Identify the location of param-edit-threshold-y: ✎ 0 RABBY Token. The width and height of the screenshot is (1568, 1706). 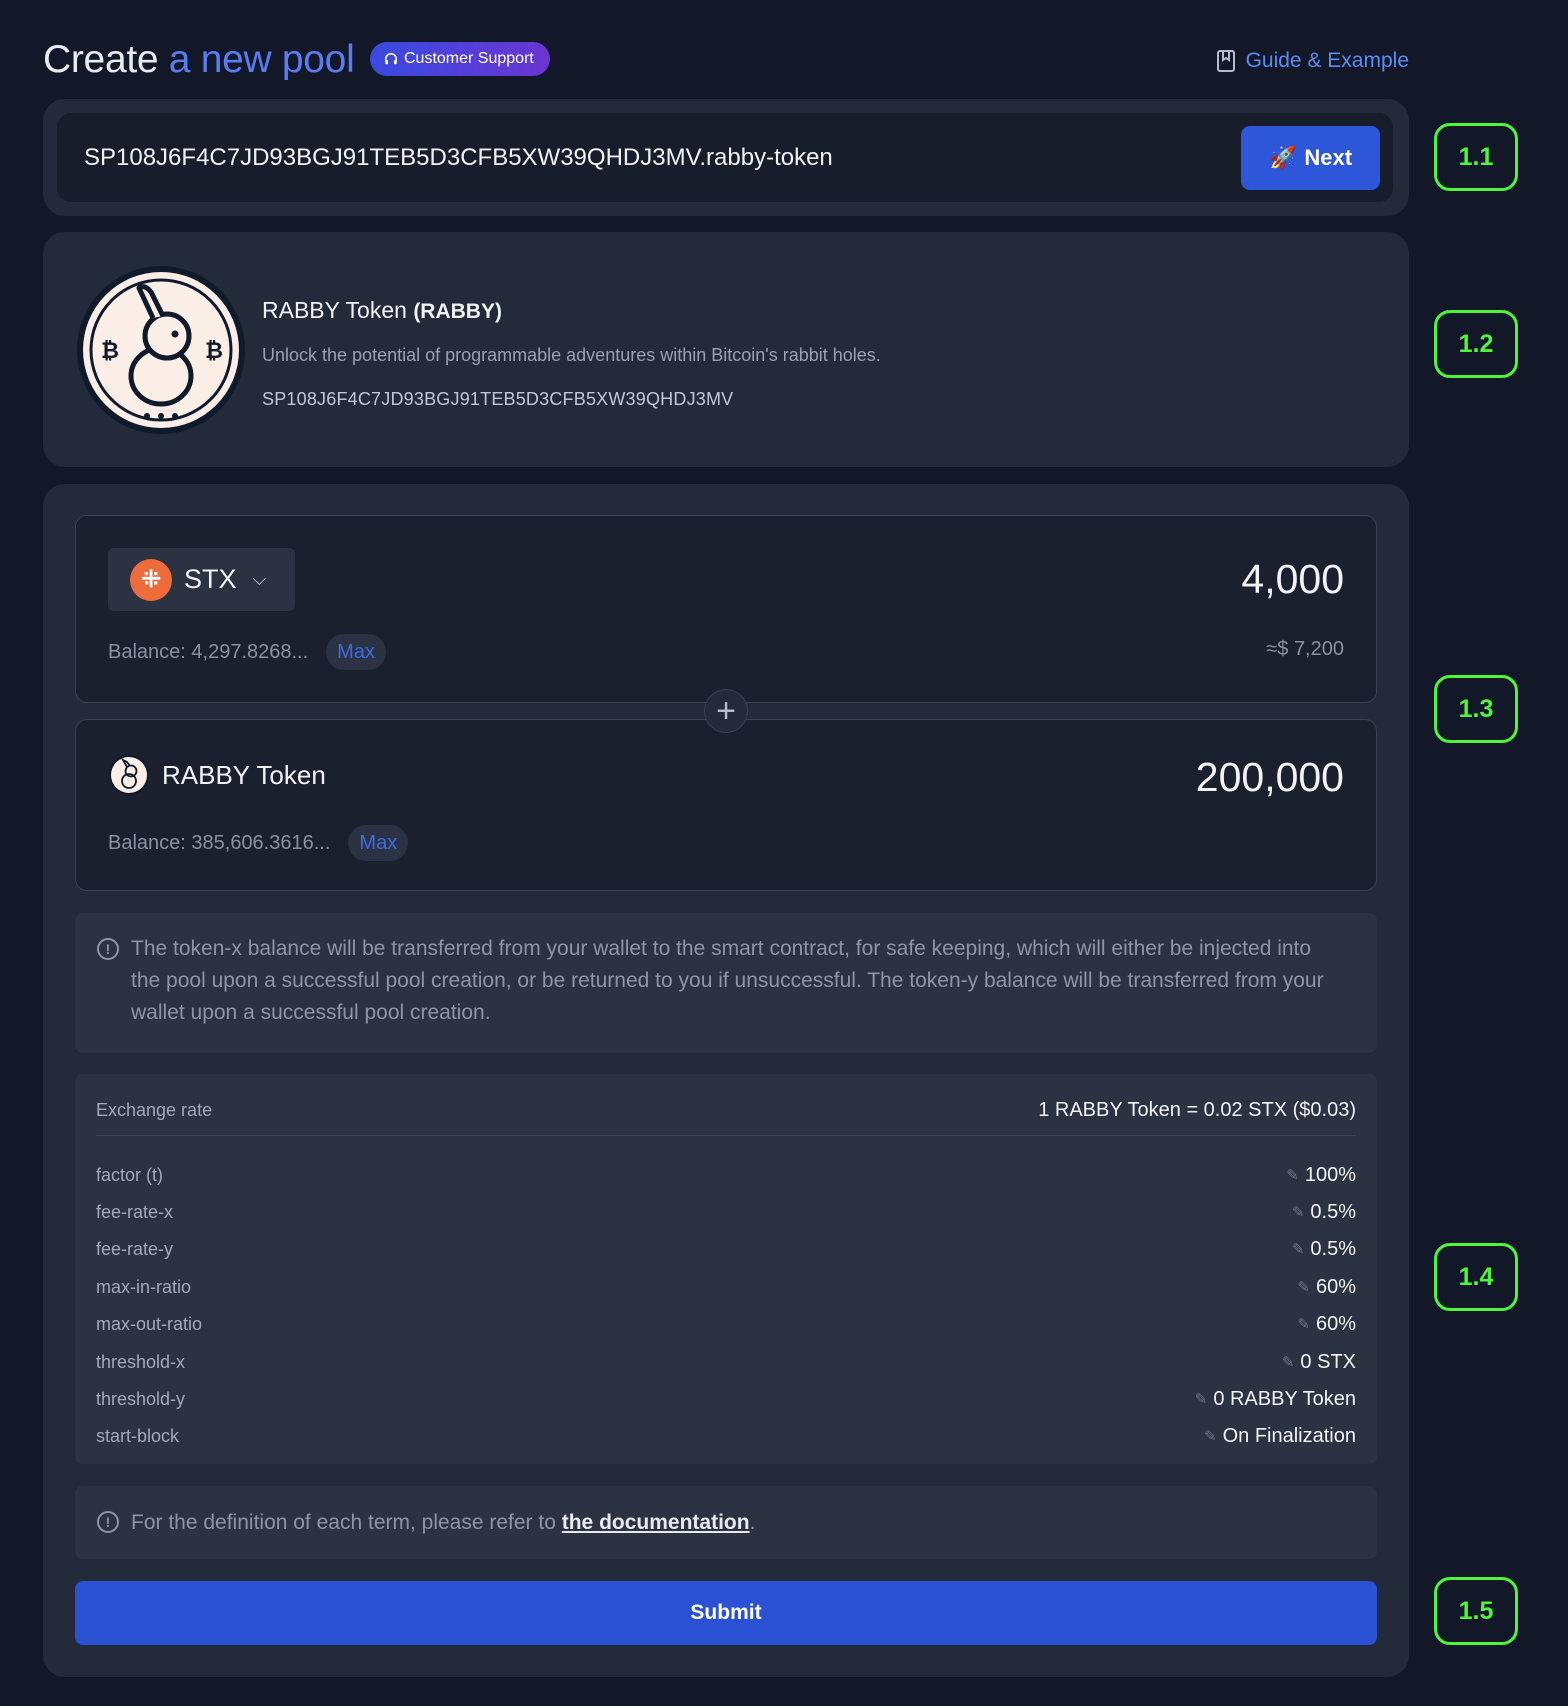
(1275, 1399).